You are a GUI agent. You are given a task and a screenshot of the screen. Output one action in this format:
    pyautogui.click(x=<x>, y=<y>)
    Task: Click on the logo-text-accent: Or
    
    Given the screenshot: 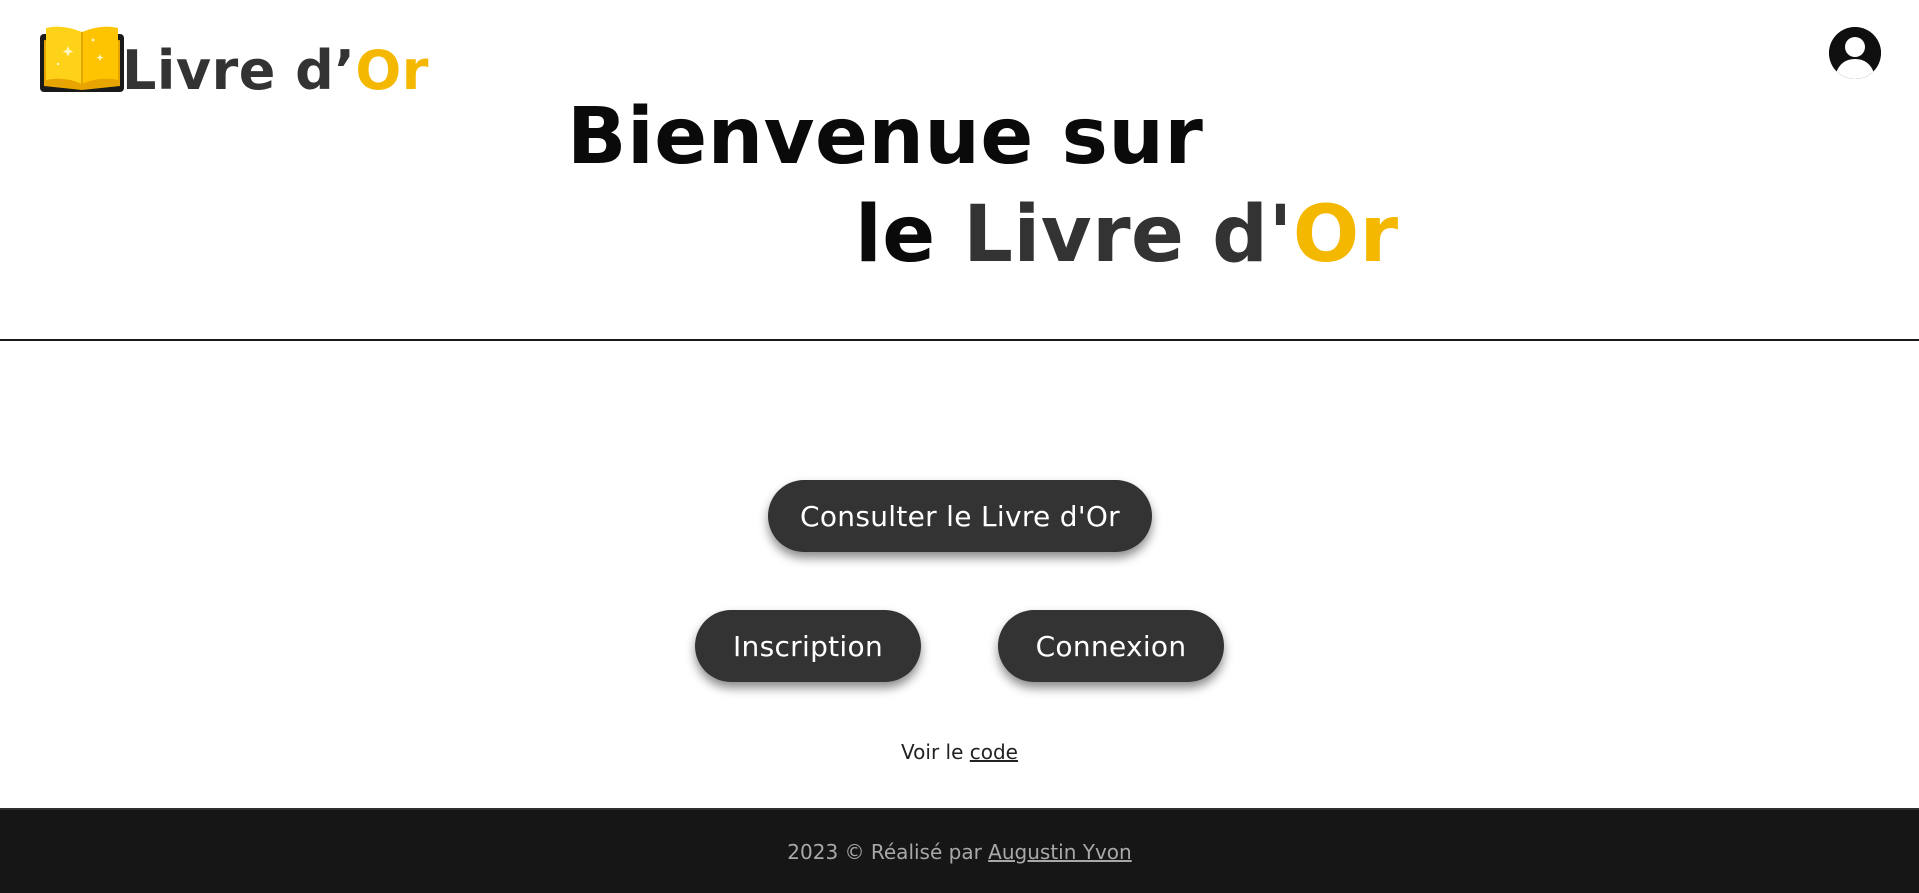 What is the action you would take?
    pyautogui.click(x=392, y=70)
    